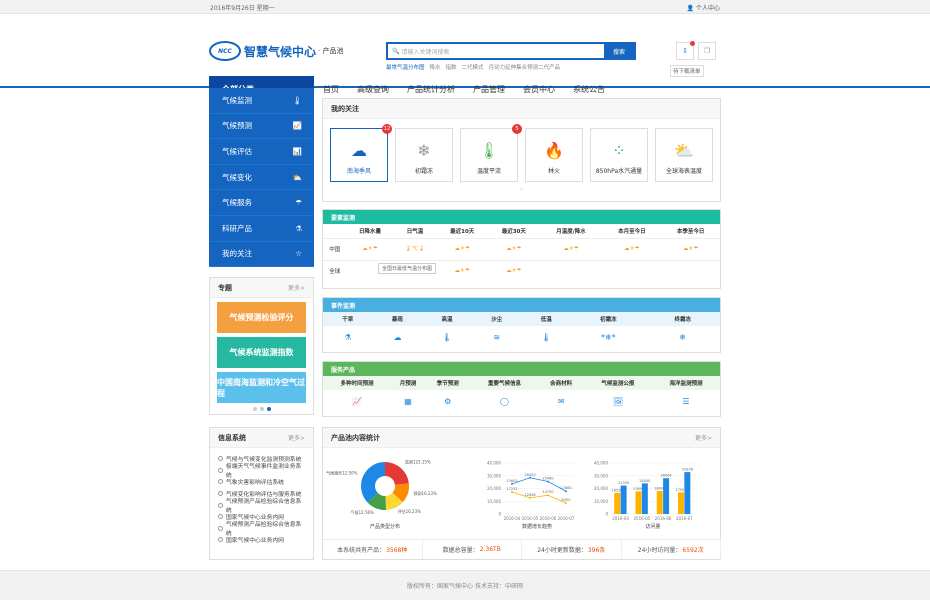 The height and width of the screenshot is (600, 930). Describe the element at coordinates (261, 152) in the screenshot. I see `left-menu-item: 气候评估 📊` at that location.